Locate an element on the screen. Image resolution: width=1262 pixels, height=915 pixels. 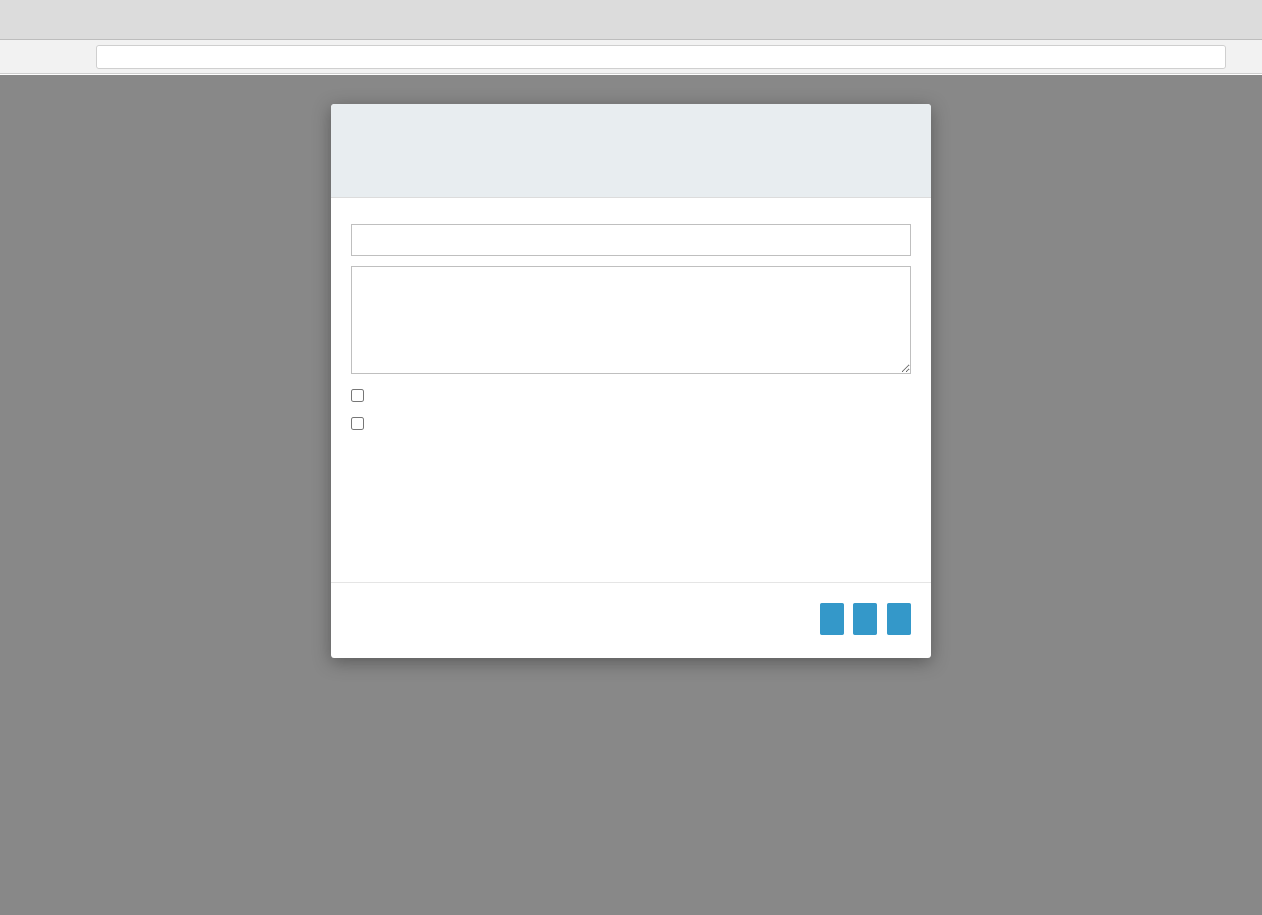
new-version-option-row is located at coordinates (631, 425).